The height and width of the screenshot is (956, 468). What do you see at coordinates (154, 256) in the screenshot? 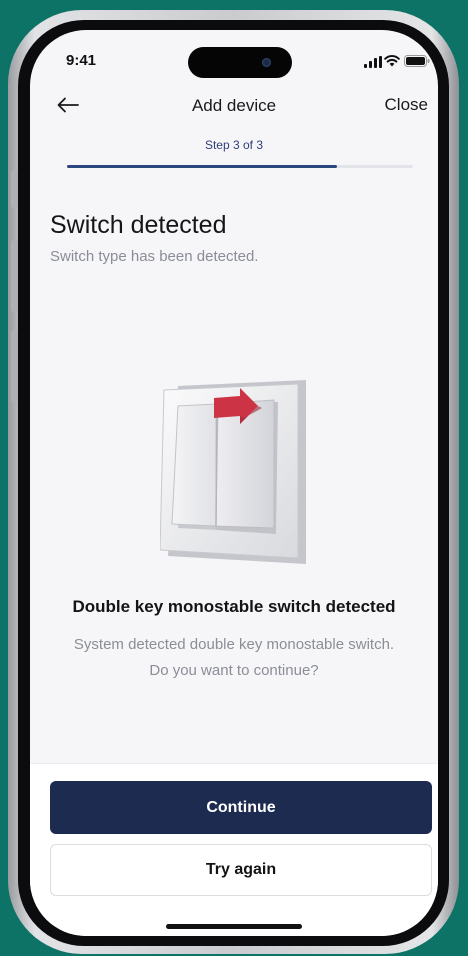
I see `section-subheading: Switch type has been detected.` at bounding box center [154, 256].